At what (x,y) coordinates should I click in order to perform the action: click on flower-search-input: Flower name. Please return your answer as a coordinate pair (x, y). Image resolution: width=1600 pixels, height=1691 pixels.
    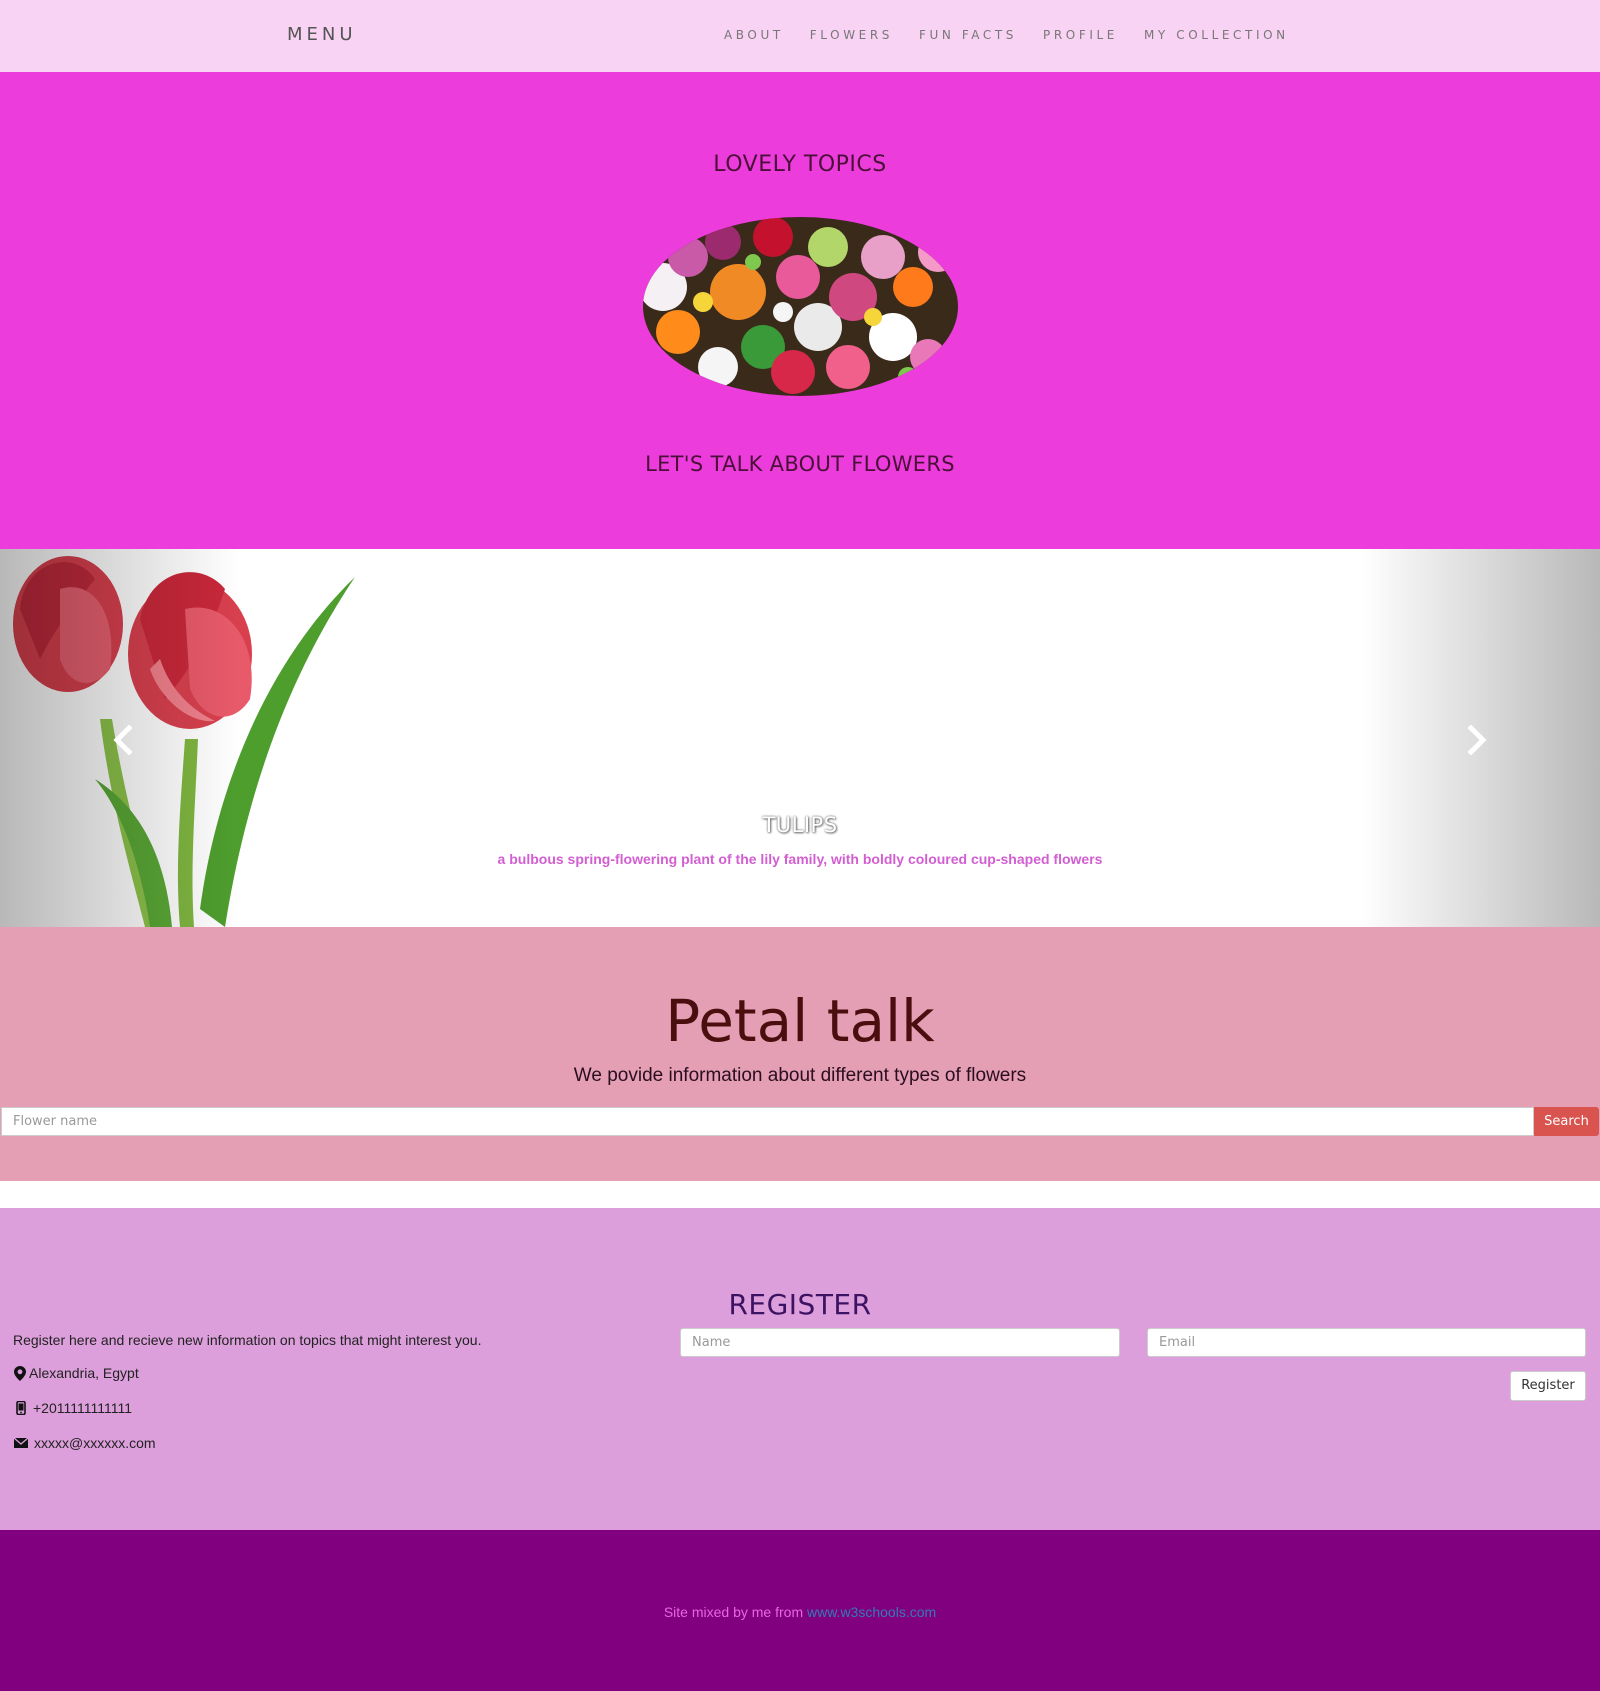
    Looking at the image, I should click on (767, 1121).